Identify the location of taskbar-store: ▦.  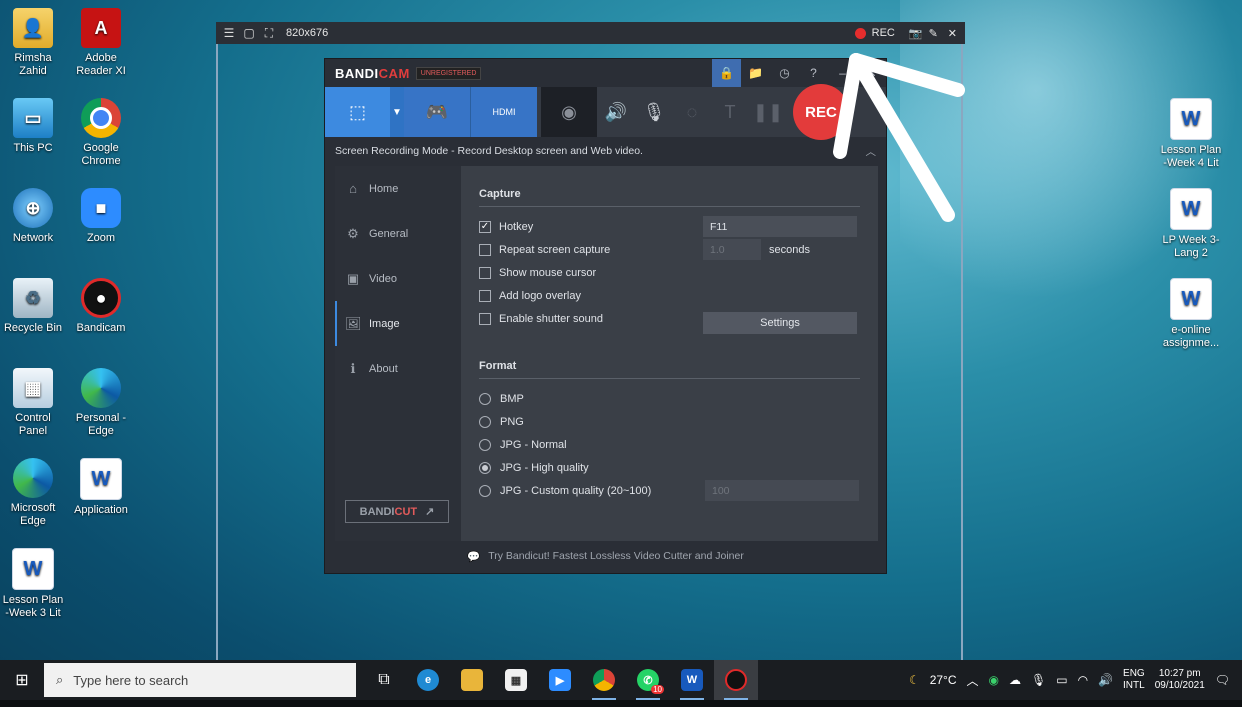
(516, 680).